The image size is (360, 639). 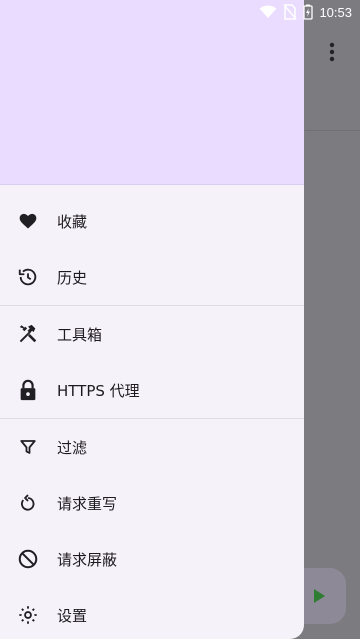 I want to click on play-icon, so click(x=319, y=596).